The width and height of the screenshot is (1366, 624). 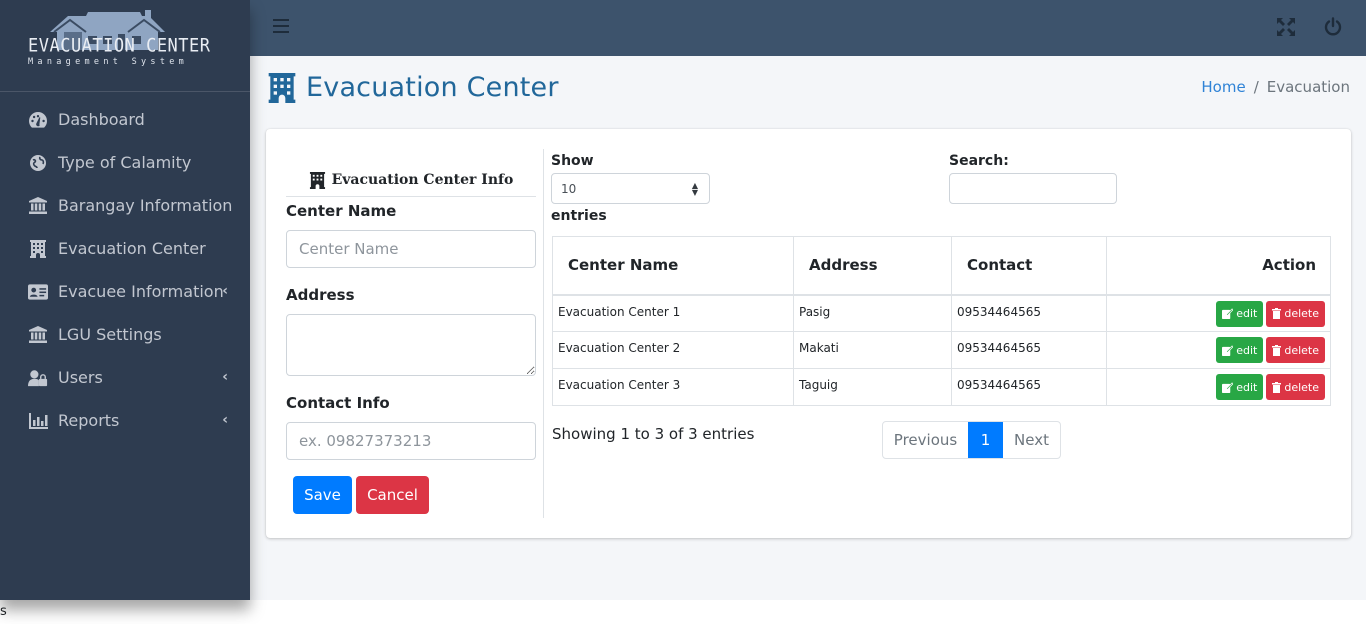 I want to click on pagination-page-1: 1, so click(x=985, y=440).